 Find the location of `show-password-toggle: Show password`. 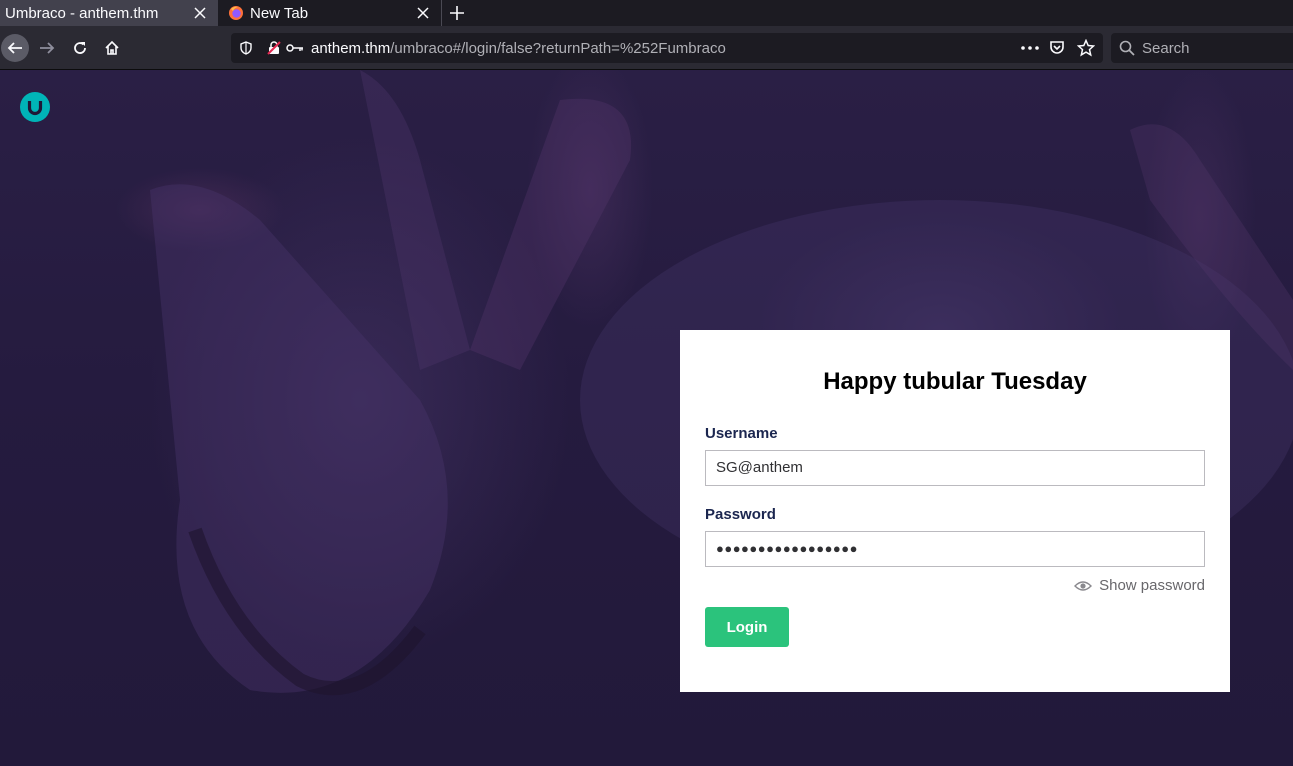

show-password-toggle: Show password is located at coordinates (1139, 585).